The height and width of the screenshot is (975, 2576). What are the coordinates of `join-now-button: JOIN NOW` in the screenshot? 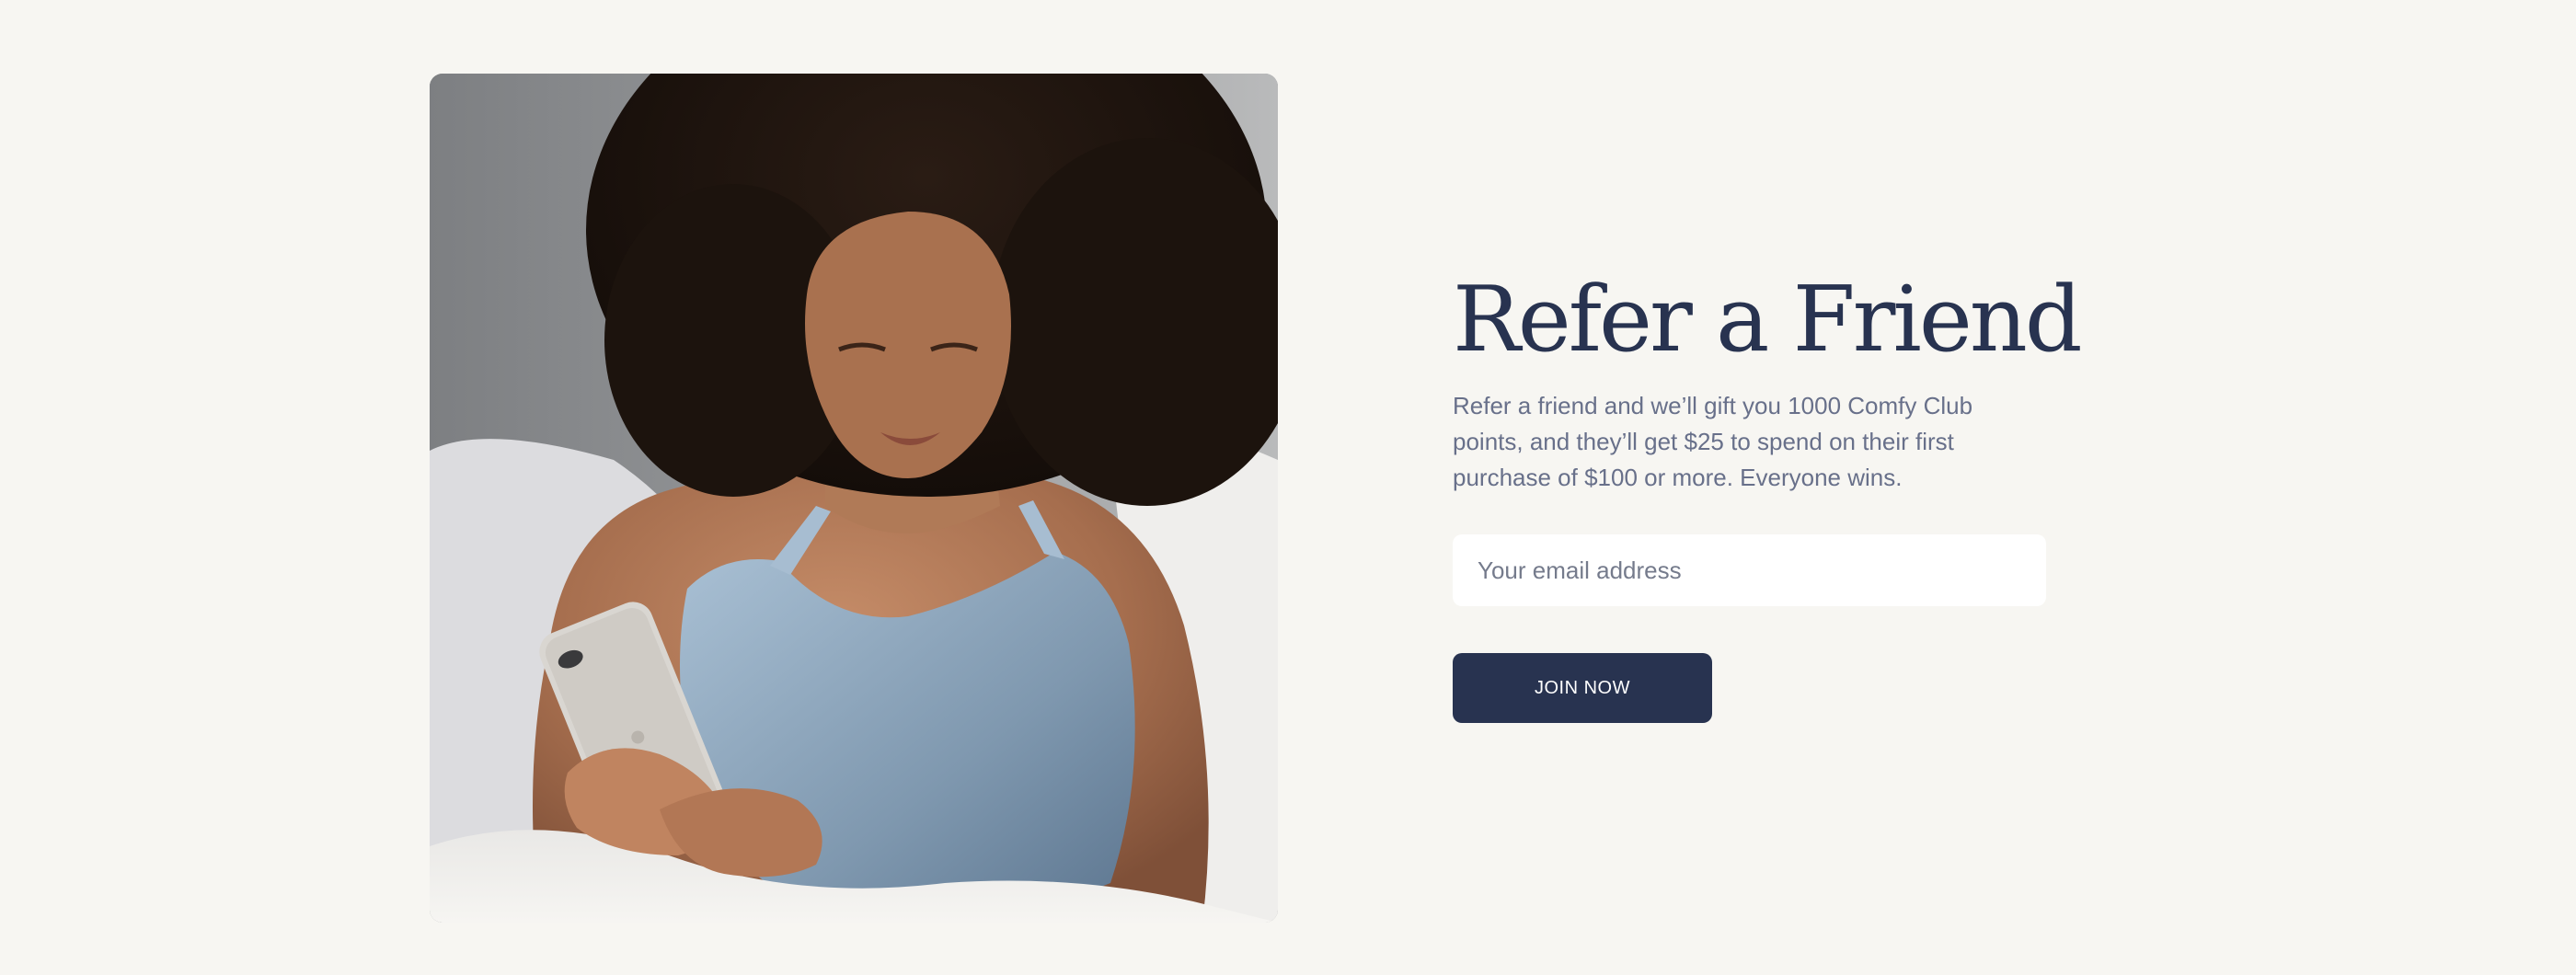 It's located at (1582, 688).